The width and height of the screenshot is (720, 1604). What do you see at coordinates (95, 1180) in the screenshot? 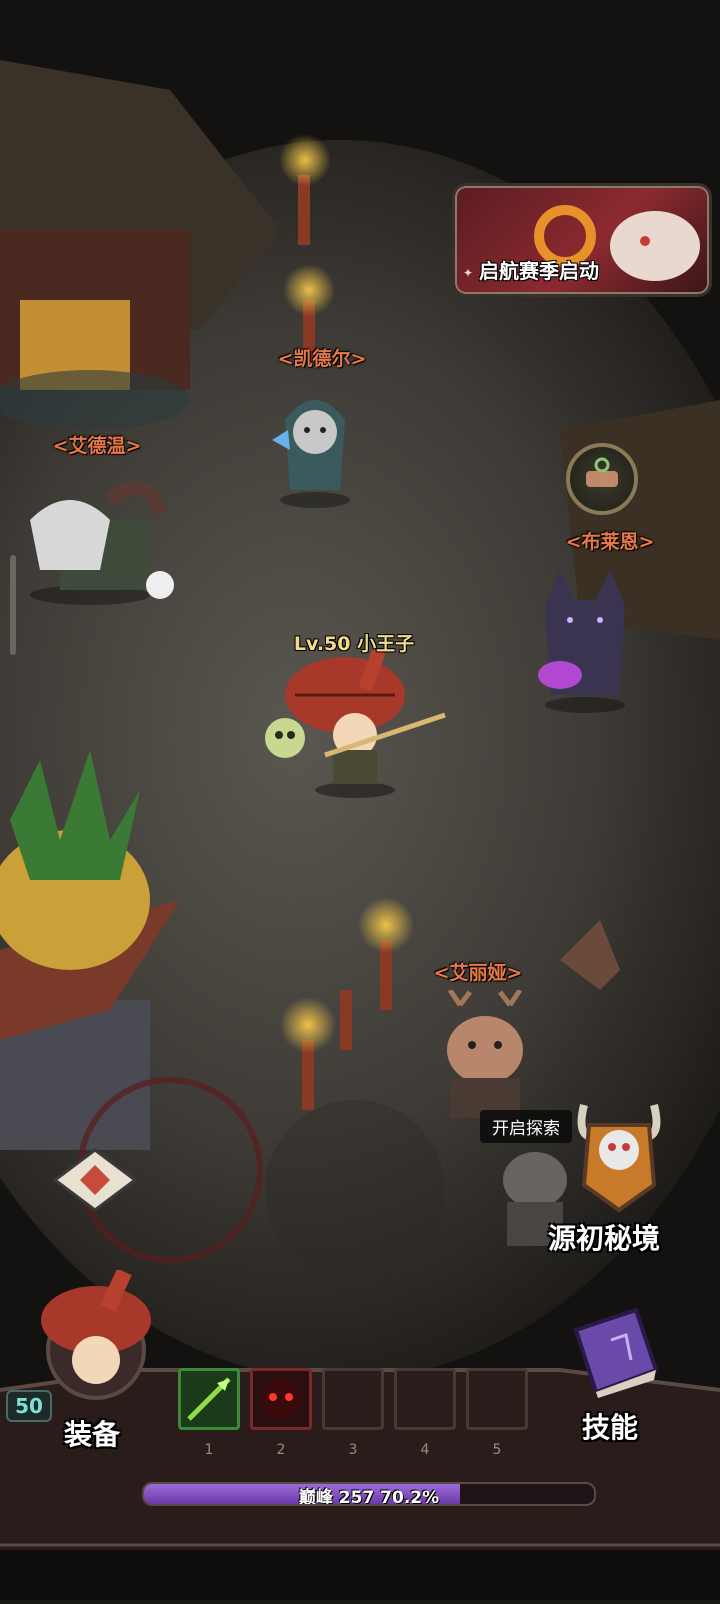
I see `diamond-emblem-icon` at bounding box center [95, 1180].